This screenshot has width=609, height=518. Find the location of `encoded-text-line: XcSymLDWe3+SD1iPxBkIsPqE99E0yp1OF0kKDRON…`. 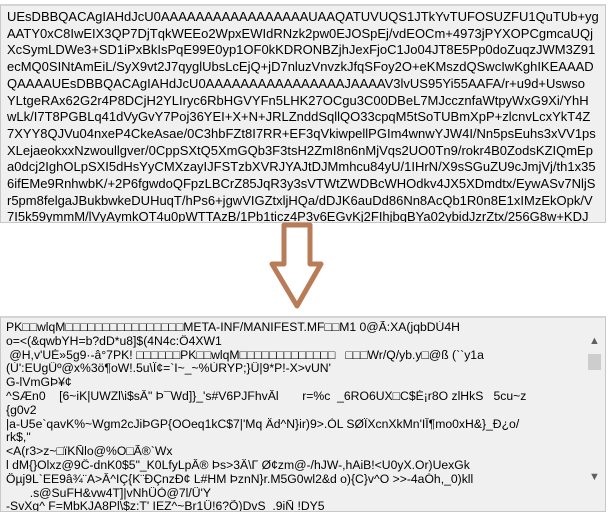

encoded-text-line: XcSymLDWe3+SD1iPxBkIsPqE99E0yp1OF0kKDRON… is located at coordinates (301, 50).